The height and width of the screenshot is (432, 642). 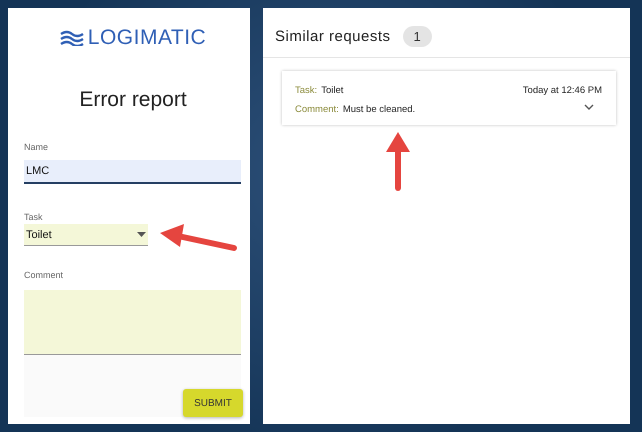 I want to click on submit-button: SUBMIT, so click(x=213, y=403).